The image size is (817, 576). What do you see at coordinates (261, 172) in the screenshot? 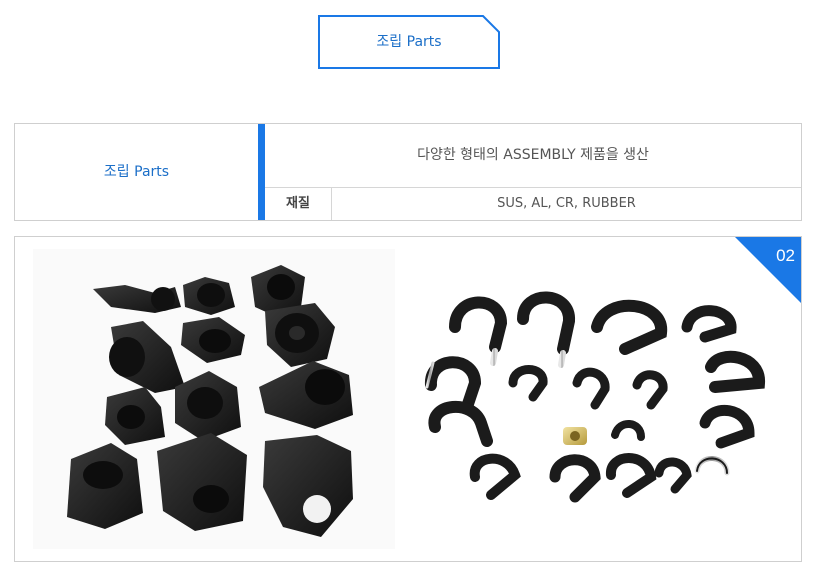
I see `spec-accent-bar` at bounding box center [261, 172].